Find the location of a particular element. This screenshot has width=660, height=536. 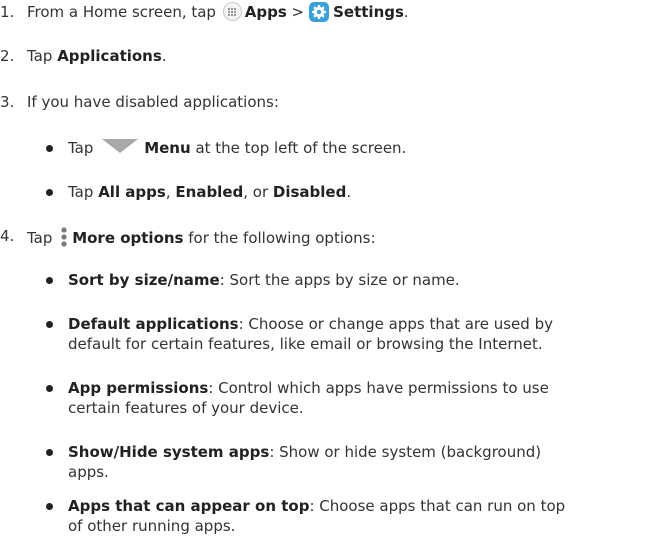

step-number: 4. is located at coordinates (7, 236).